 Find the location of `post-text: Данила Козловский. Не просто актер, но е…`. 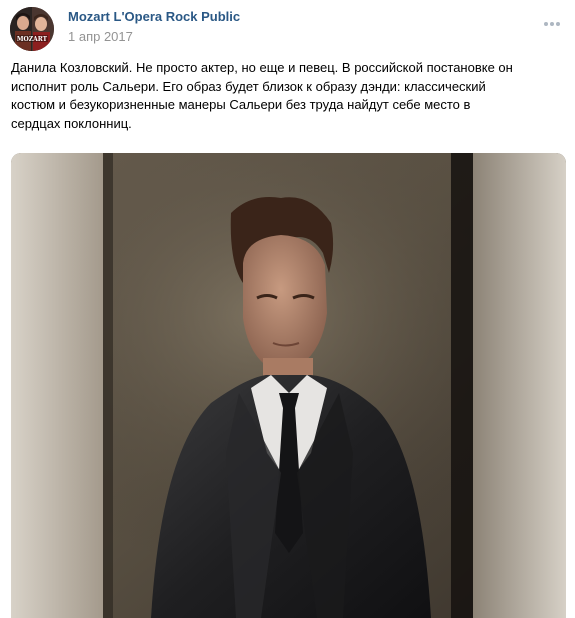

post-text: Данила Козловский. Не просто актер, но е… is located at coordinates (290, 96).